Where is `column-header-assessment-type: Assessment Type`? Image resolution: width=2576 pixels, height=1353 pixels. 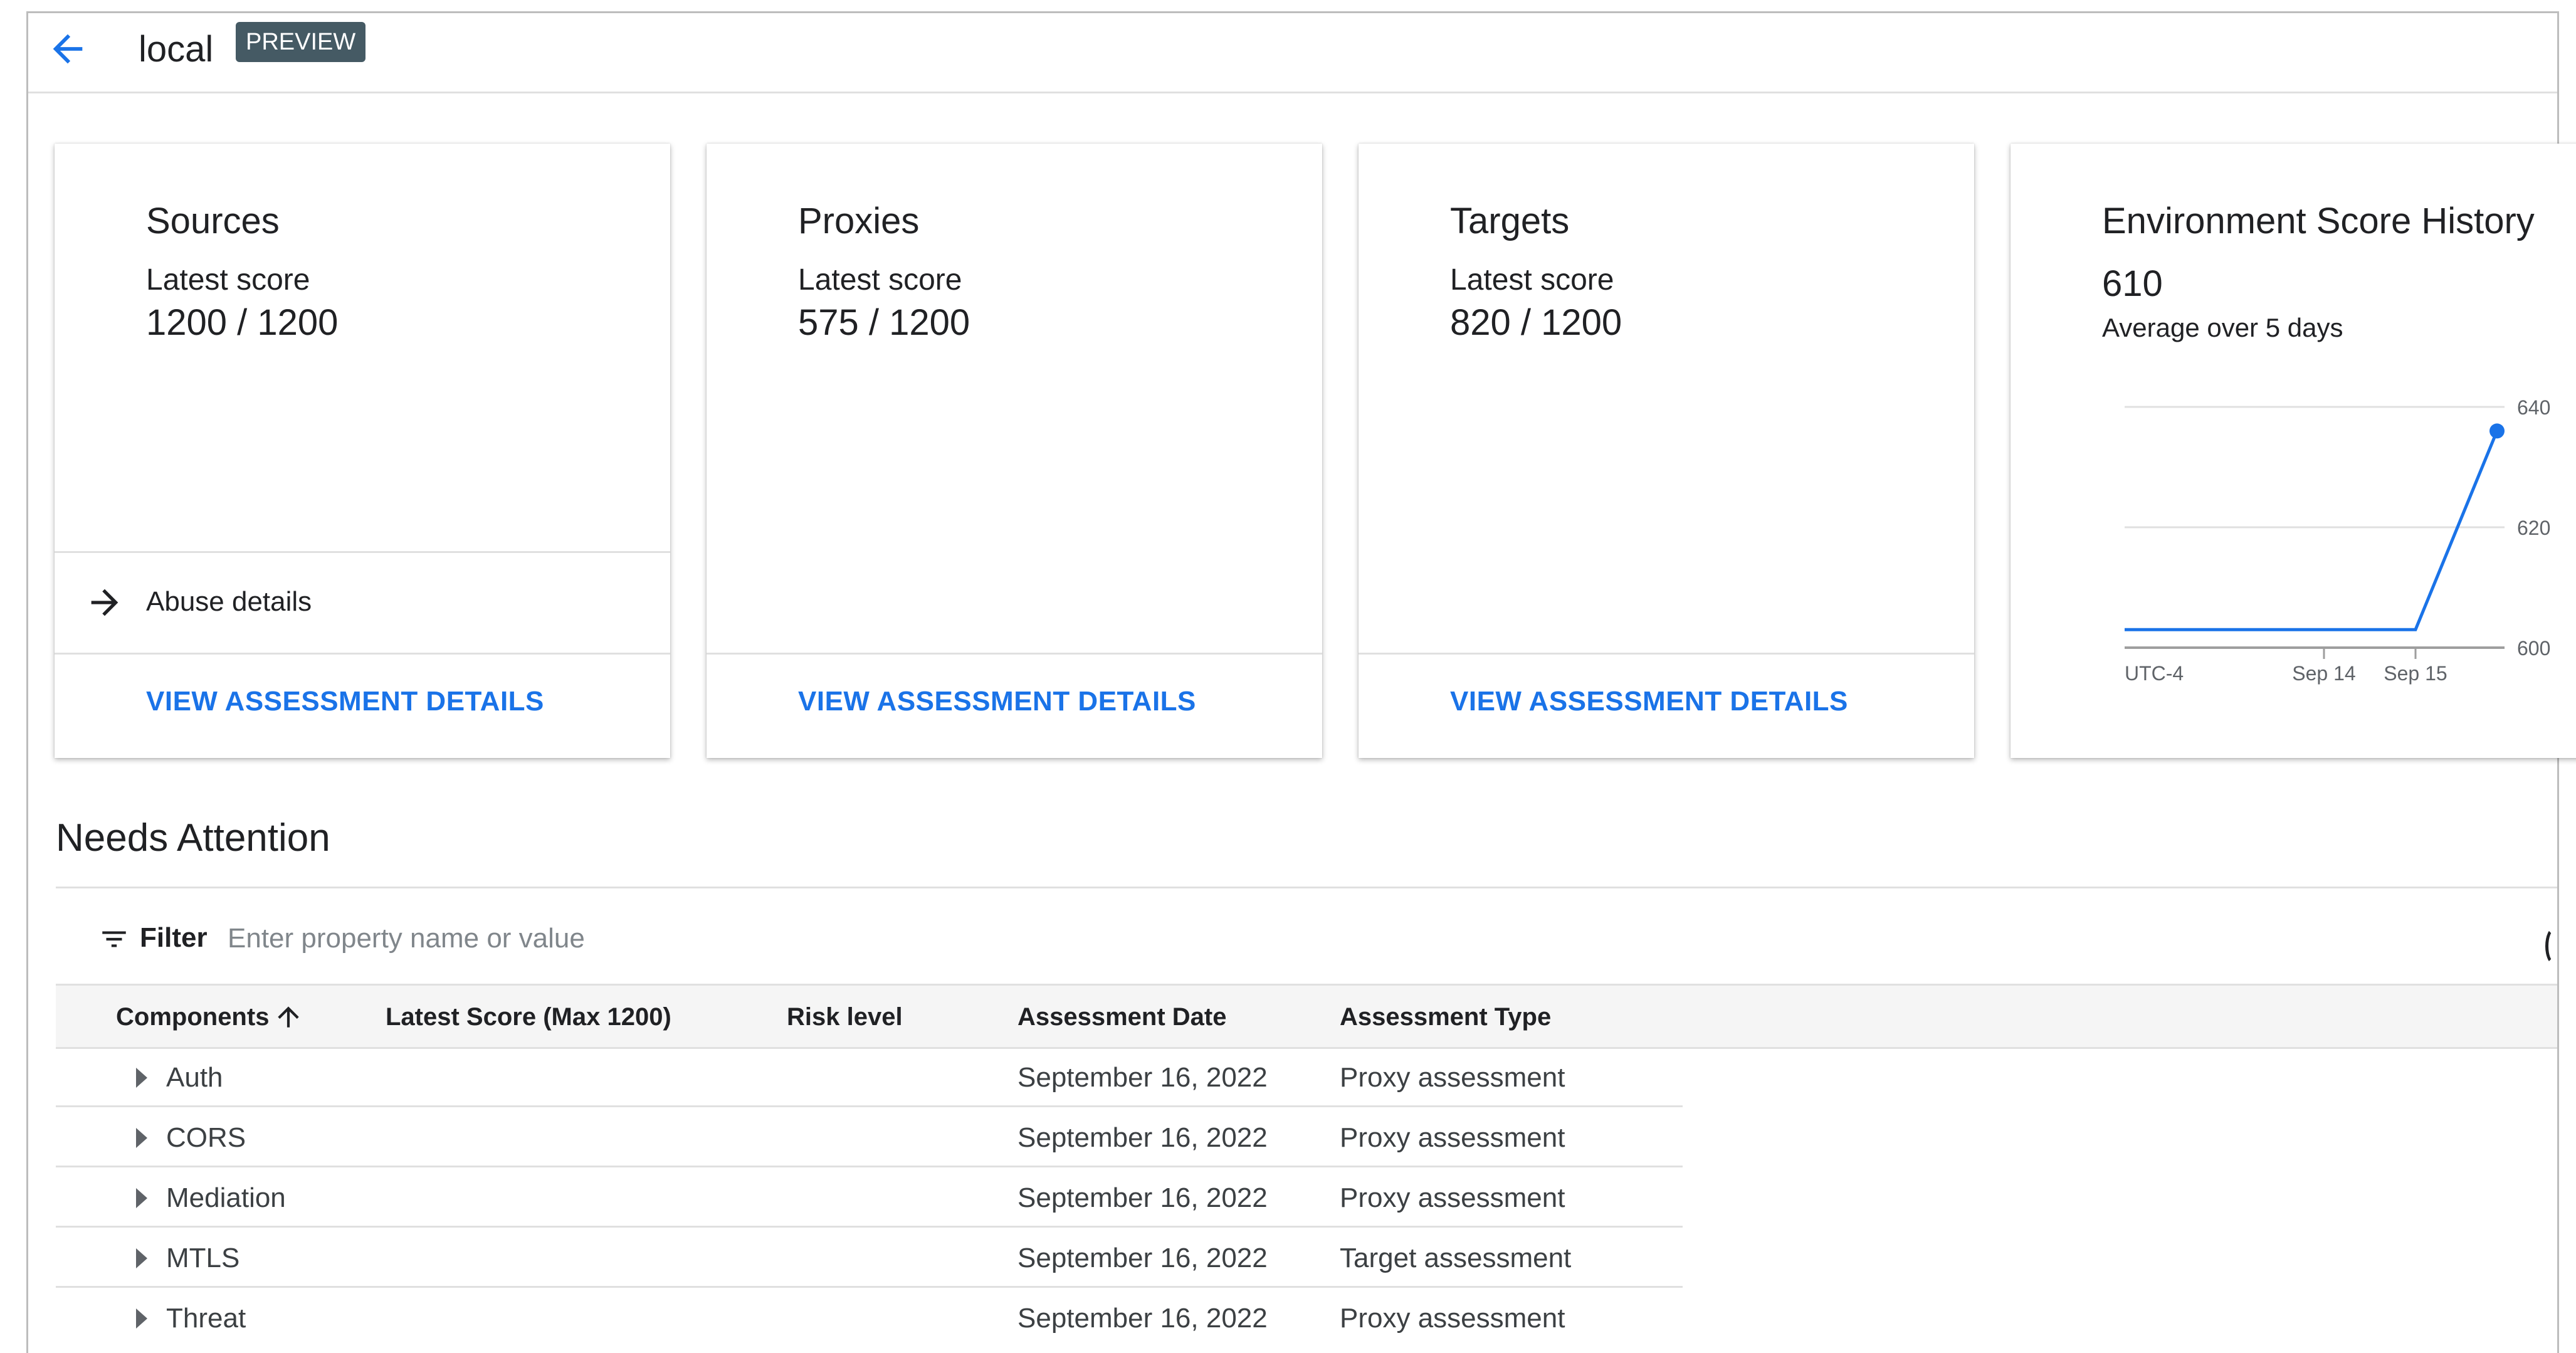 column-header-assessment-type: Assessment Type is located at coordinates (1446, 1017).